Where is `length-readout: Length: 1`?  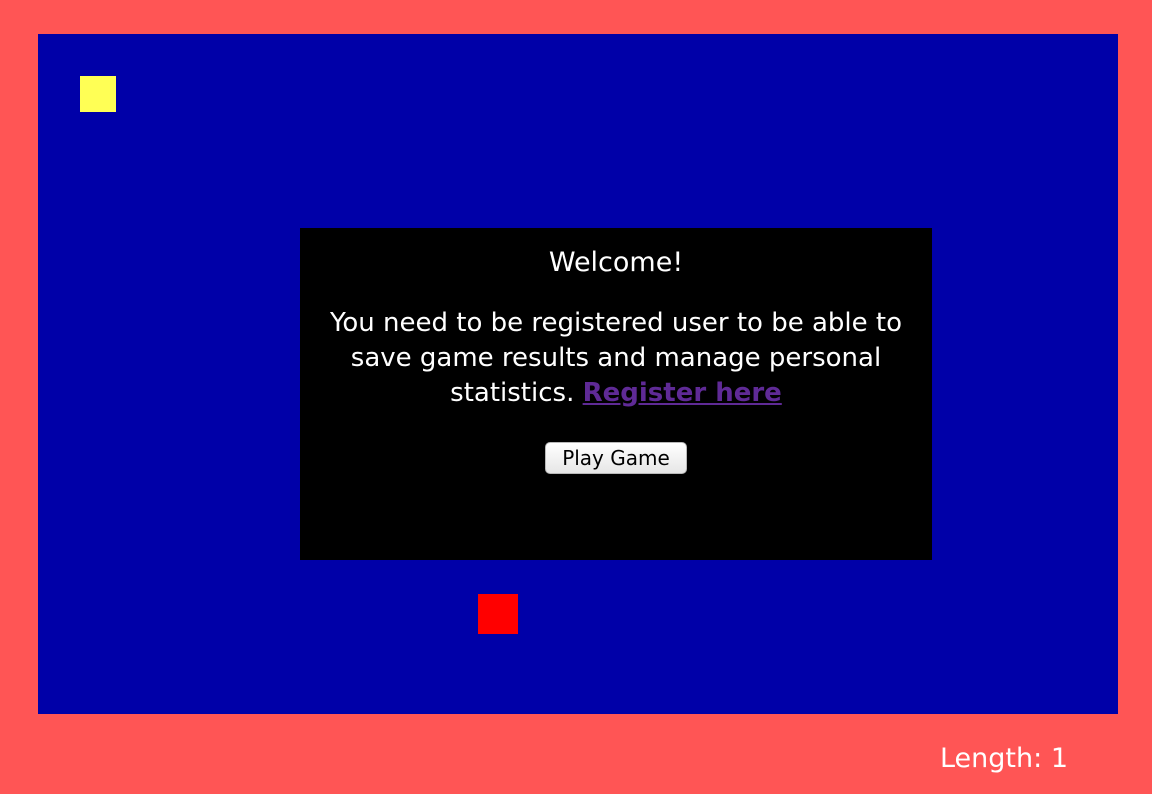 length-readout: Length: 1 is located at coordinates (1004, 759).